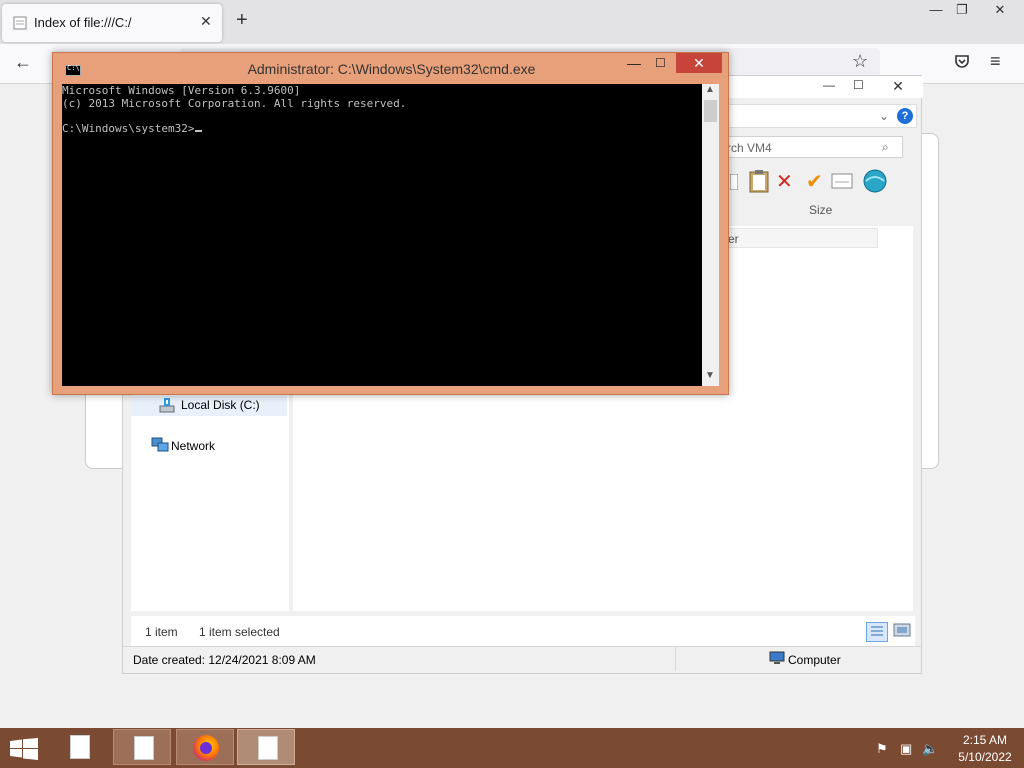 Image resolution: width=1024 pixels, height=768 pixels. I want to click on cmd-close-button: ✕, so click(699, 63).